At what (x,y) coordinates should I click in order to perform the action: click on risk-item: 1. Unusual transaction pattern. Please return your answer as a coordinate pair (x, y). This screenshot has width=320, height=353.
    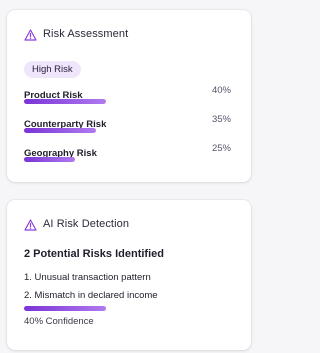
    Looking at the image, I should click on (87, 277).